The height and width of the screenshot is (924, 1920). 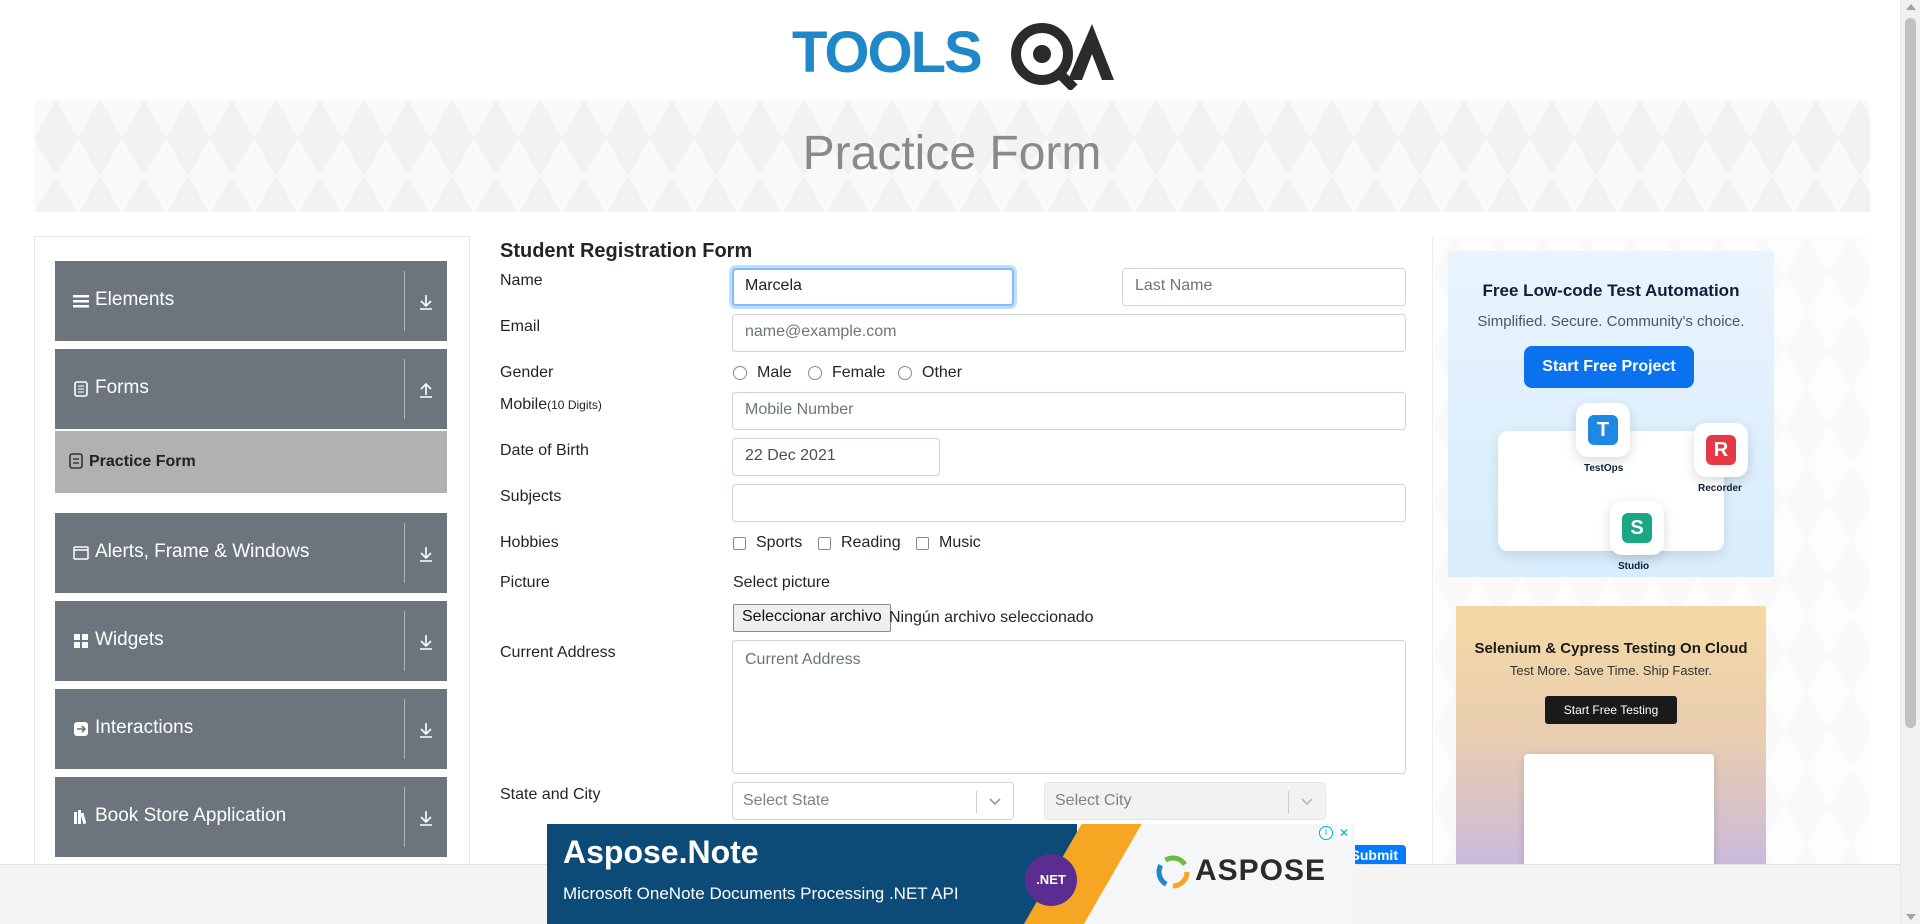 What do you see at coordinates (527, 372) in the screenshot?
I see `gender-label: Gender` at bounding box center [527, 372].